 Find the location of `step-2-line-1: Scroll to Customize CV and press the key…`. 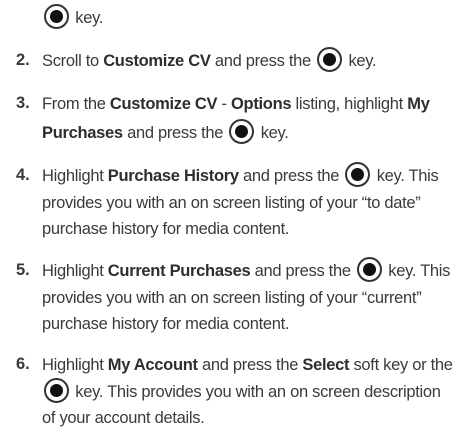

step-2-line-1: Scroll to Customize CV and press the key… is located at coordinates (209, 60).